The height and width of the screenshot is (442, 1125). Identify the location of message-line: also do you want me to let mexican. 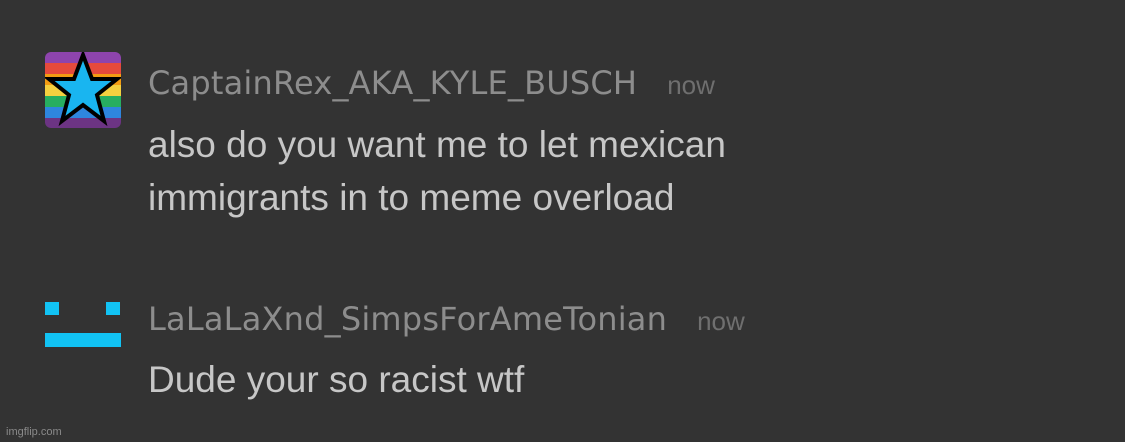
(437, 144).